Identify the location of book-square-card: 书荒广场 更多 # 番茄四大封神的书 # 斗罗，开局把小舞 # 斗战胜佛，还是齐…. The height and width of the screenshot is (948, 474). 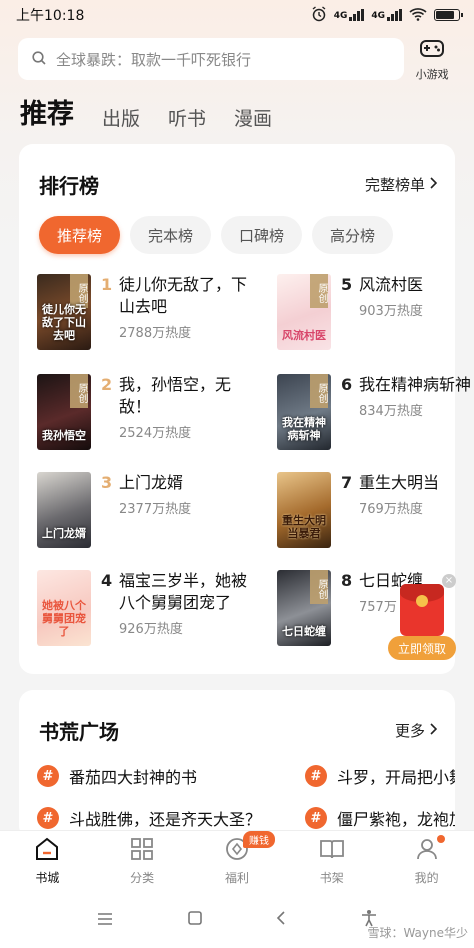
(237, 765).